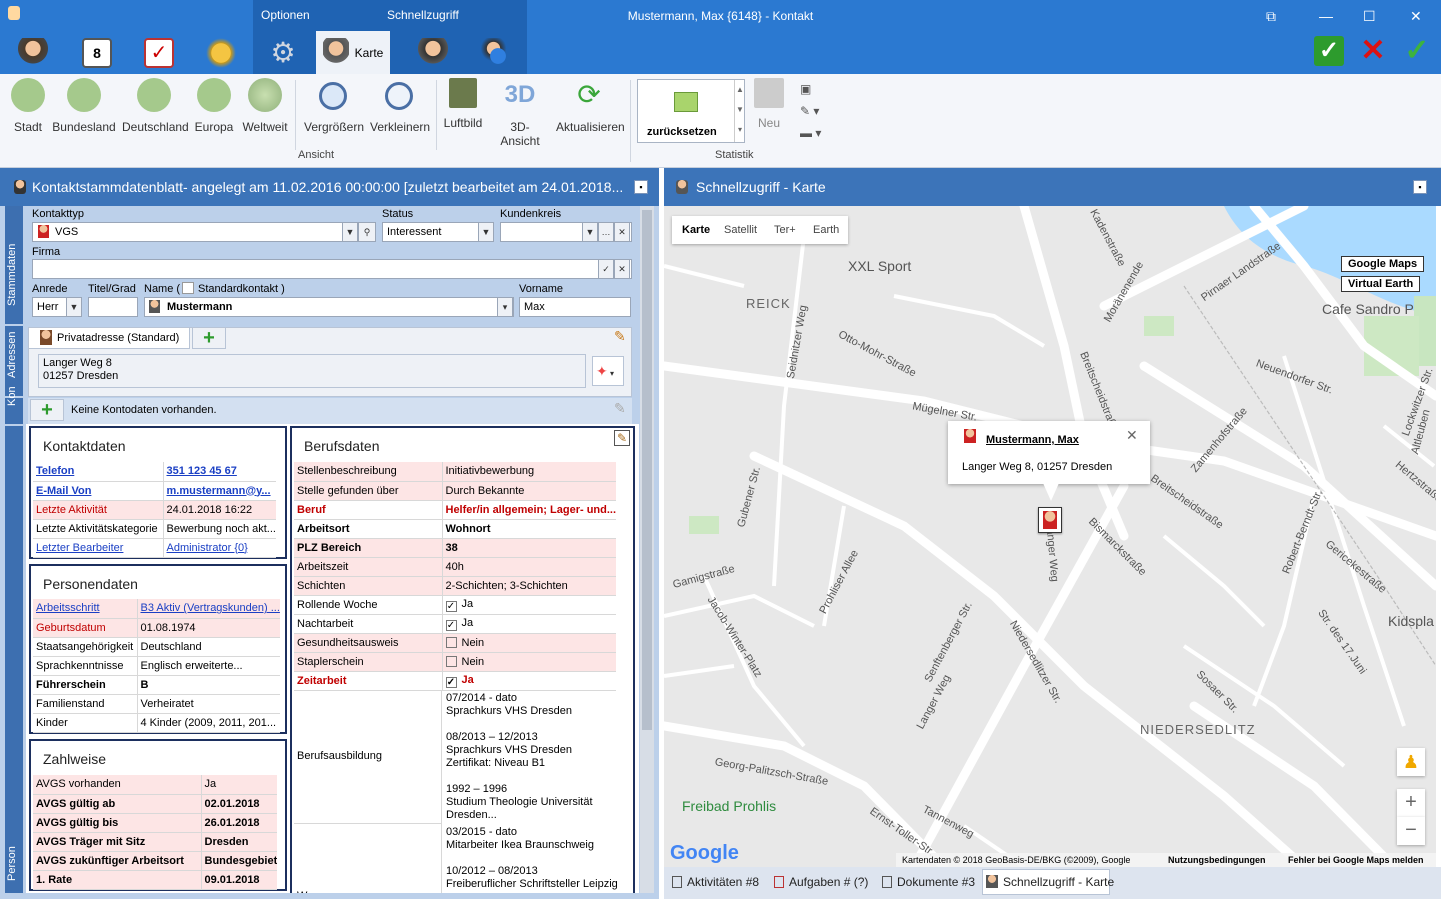  What do you see at coordinates (495, 53) in the screenshot?
I see `help-module-button` at bounding box center [495, 53].